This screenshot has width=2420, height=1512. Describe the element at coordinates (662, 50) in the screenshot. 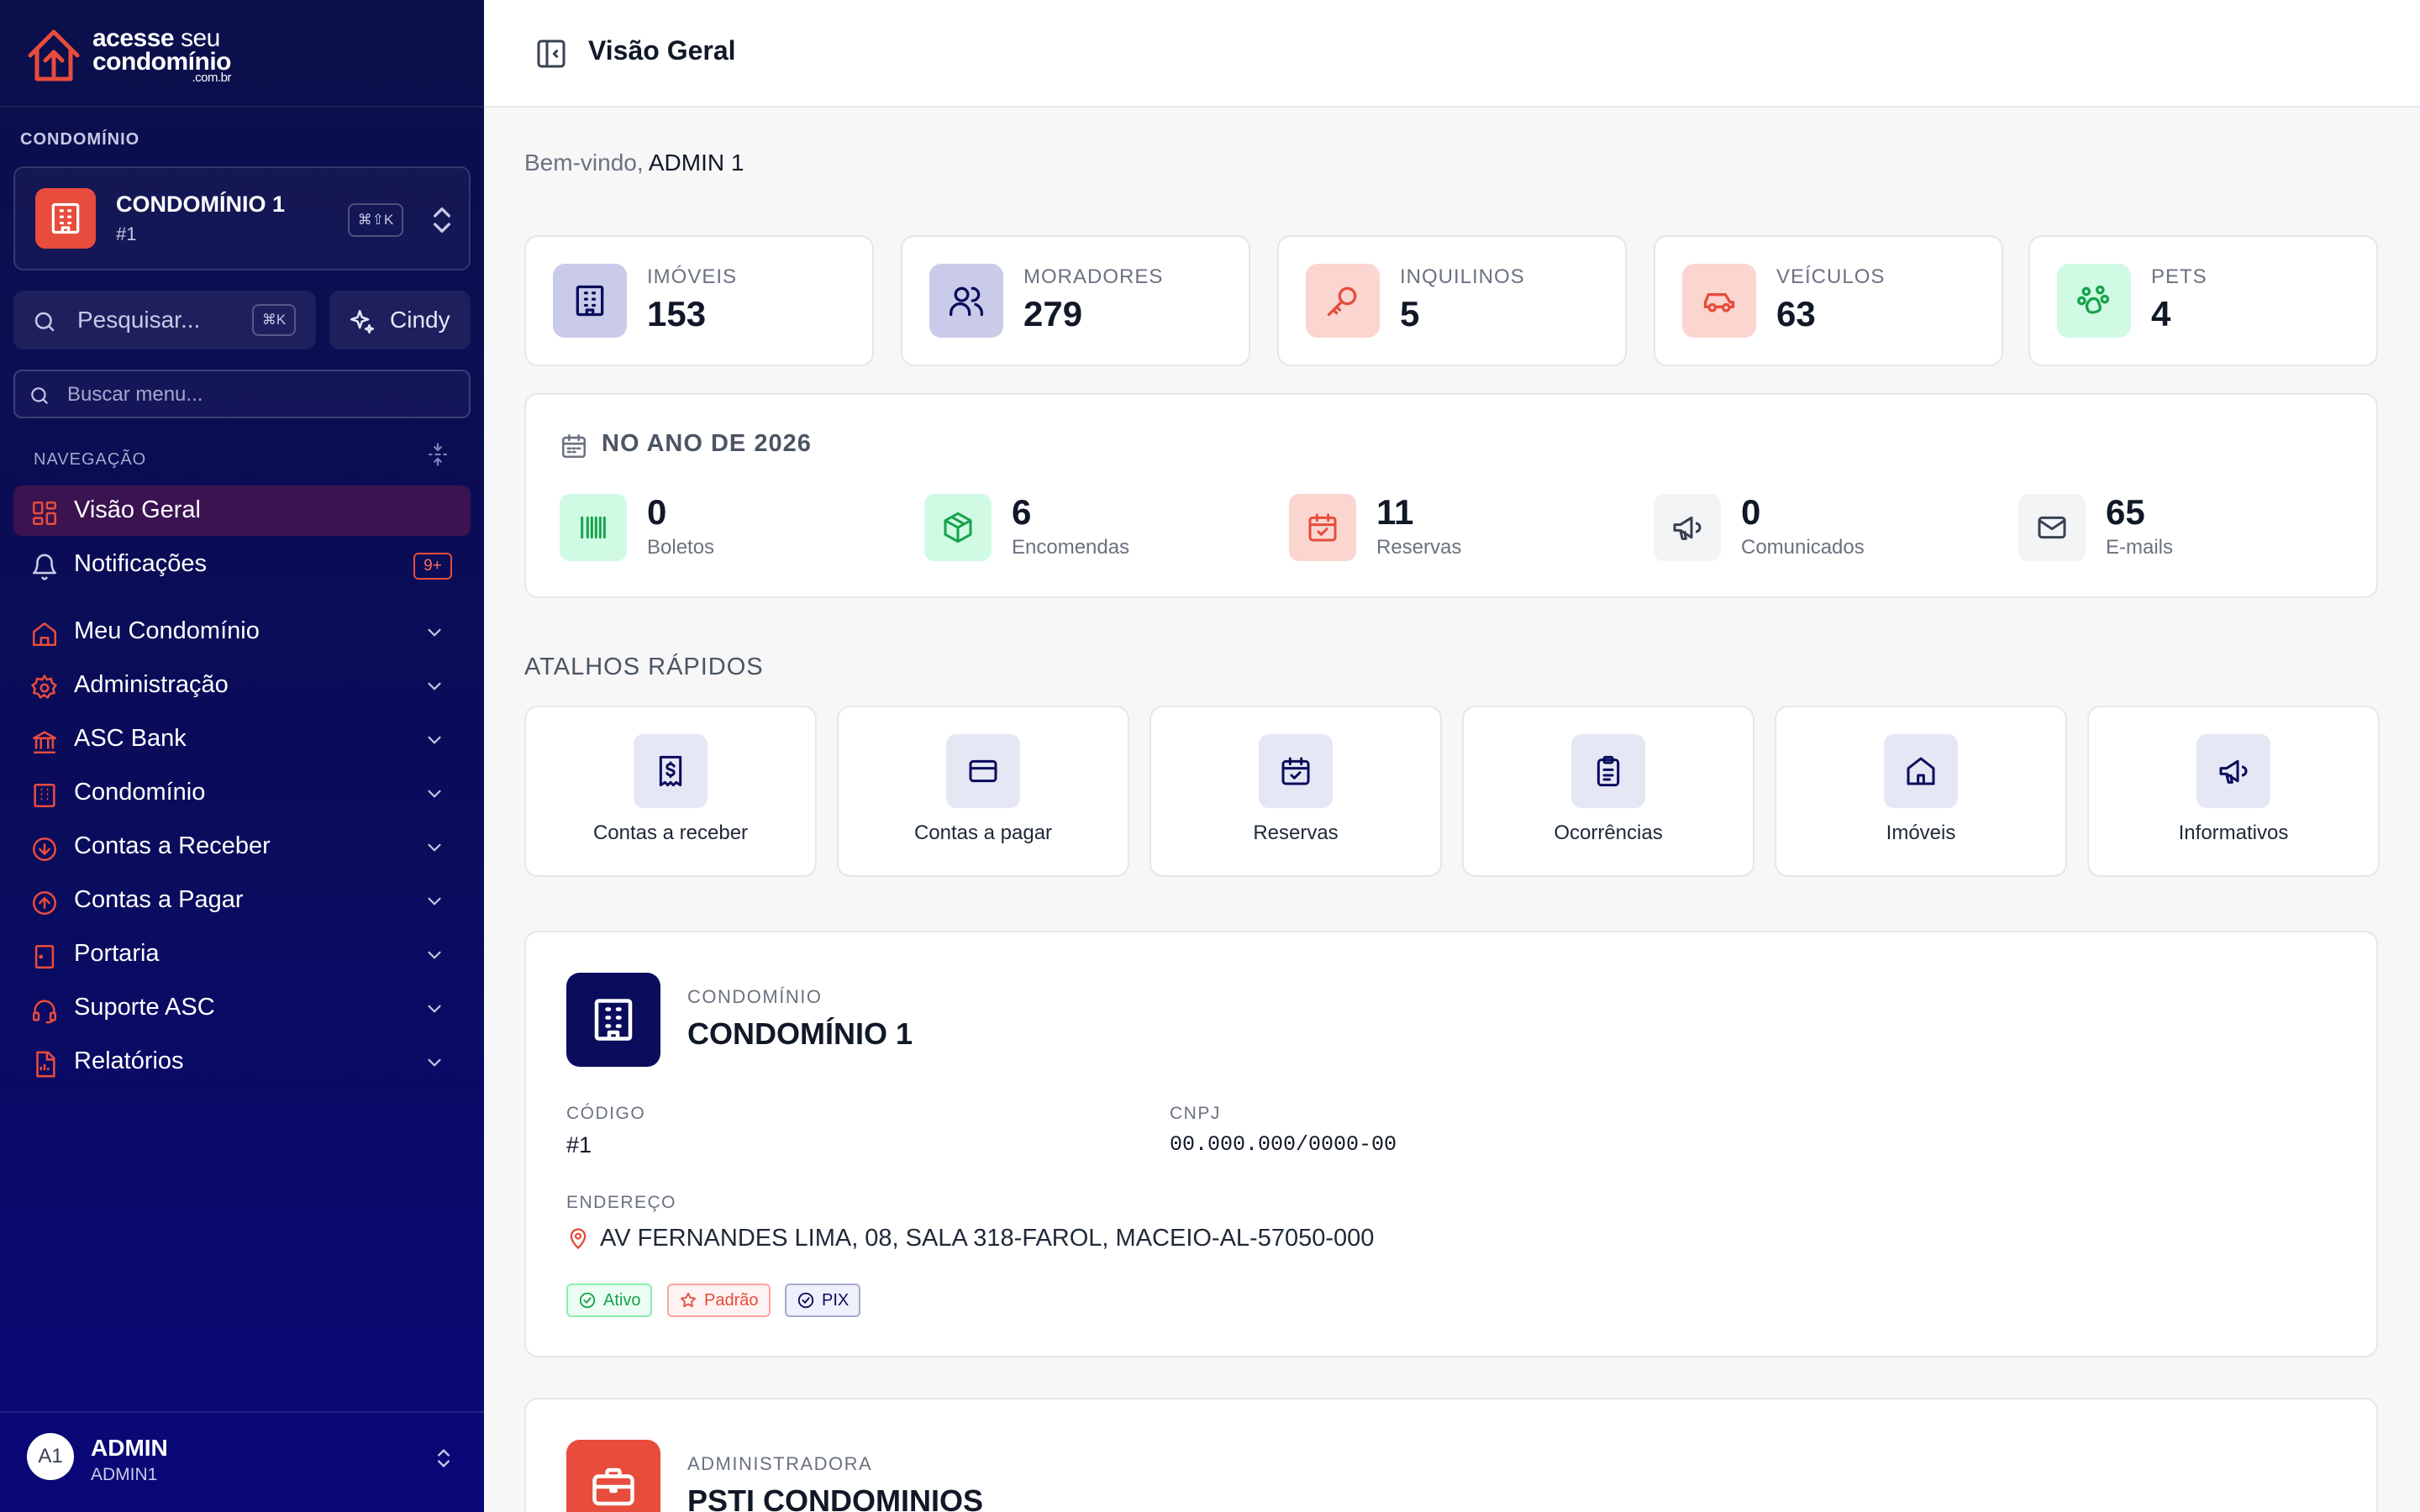

I see `page-title: Visão Geral` at that location.